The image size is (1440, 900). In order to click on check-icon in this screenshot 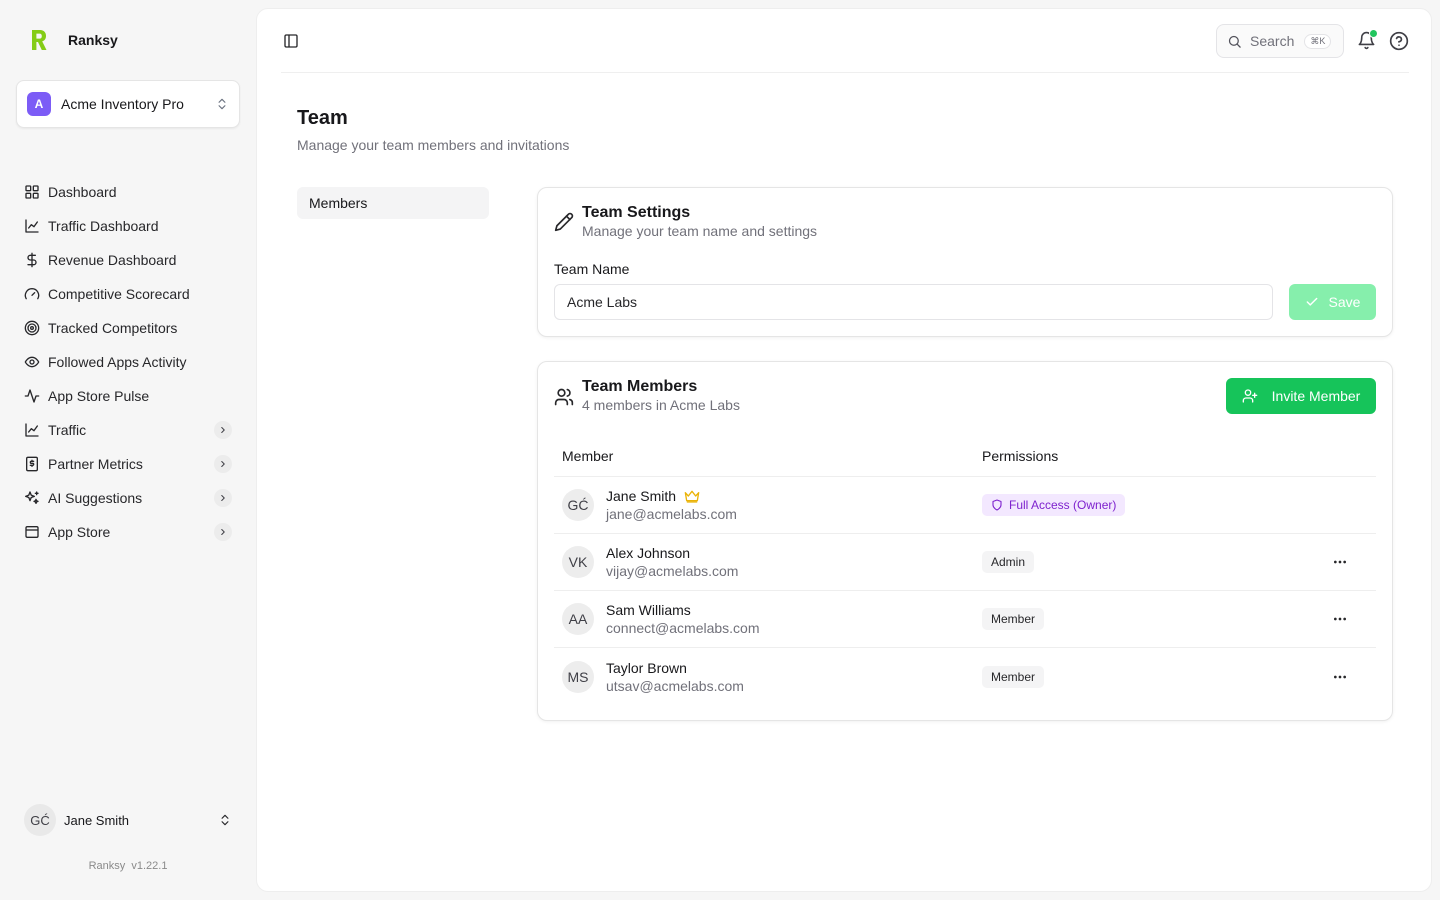, I will do `click(1311, 301)`.